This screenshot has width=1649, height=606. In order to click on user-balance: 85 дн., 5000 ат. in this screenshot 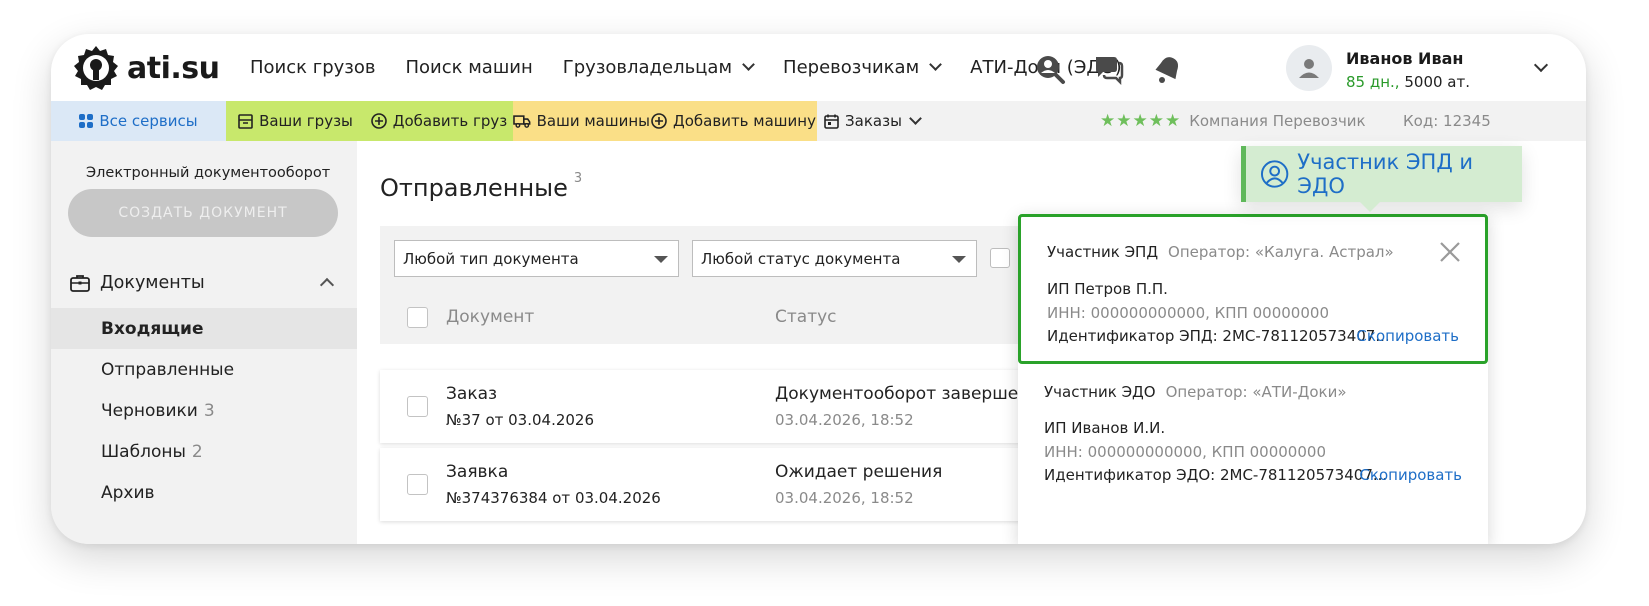, I will do `click(1408, 82)`.